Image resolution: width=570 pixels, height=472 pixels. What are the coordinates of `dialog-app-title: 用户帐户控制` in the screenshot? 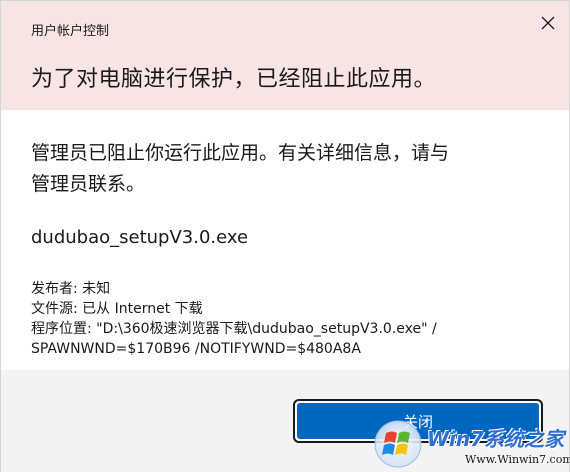 It's located at (70, 31).